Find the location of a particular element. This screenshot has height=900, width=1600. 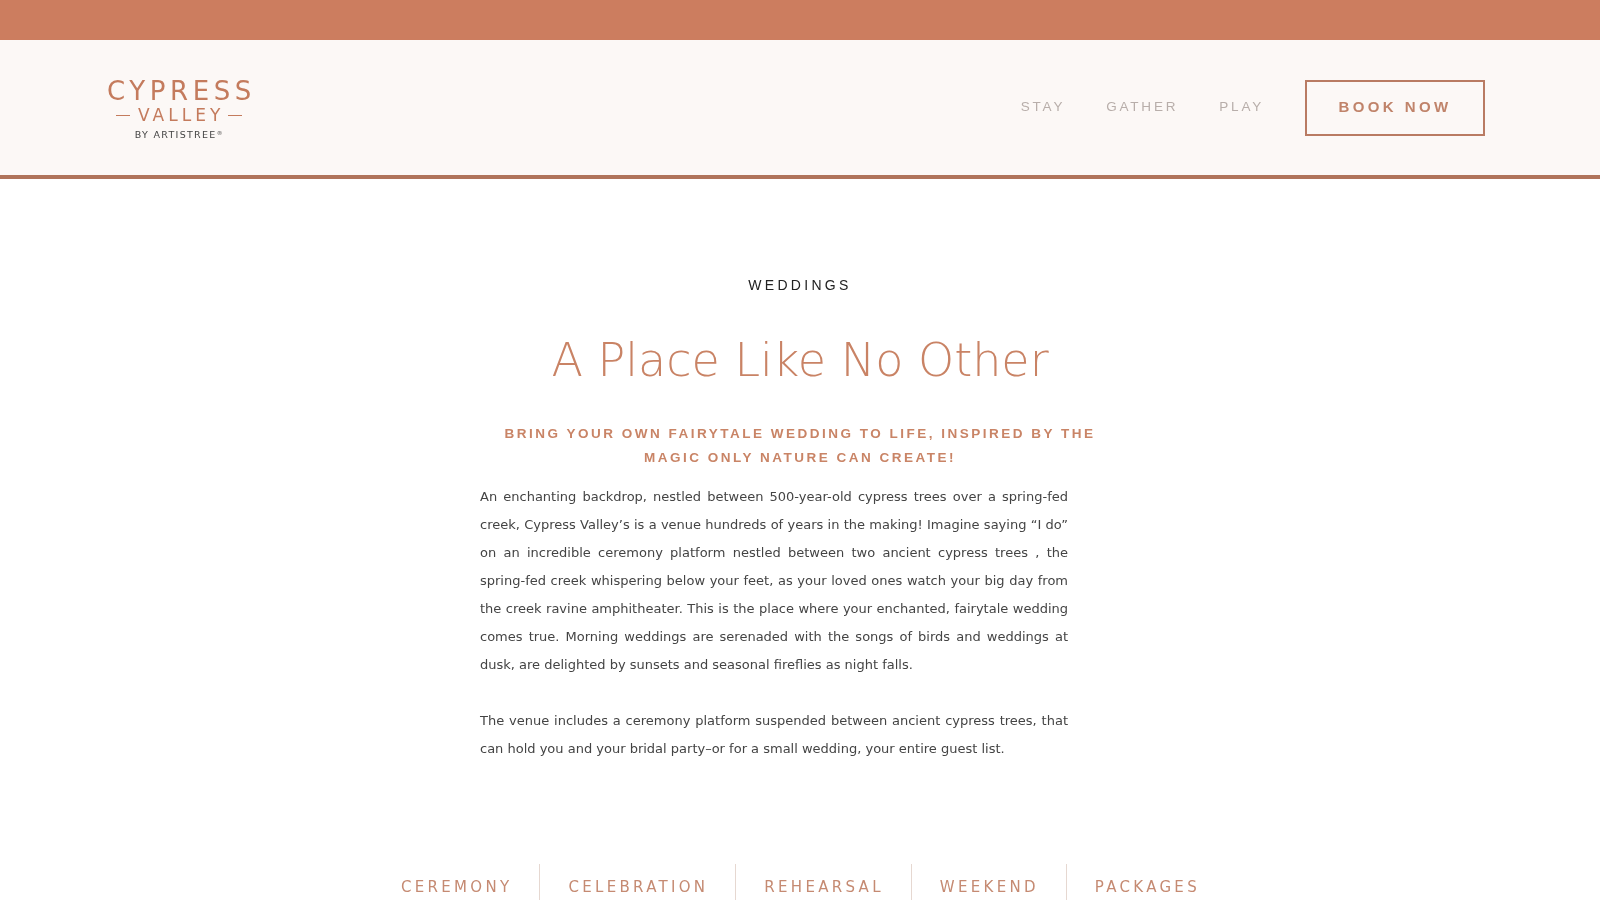

section-tab: CEREMONY is located at coordinates (456, 880).